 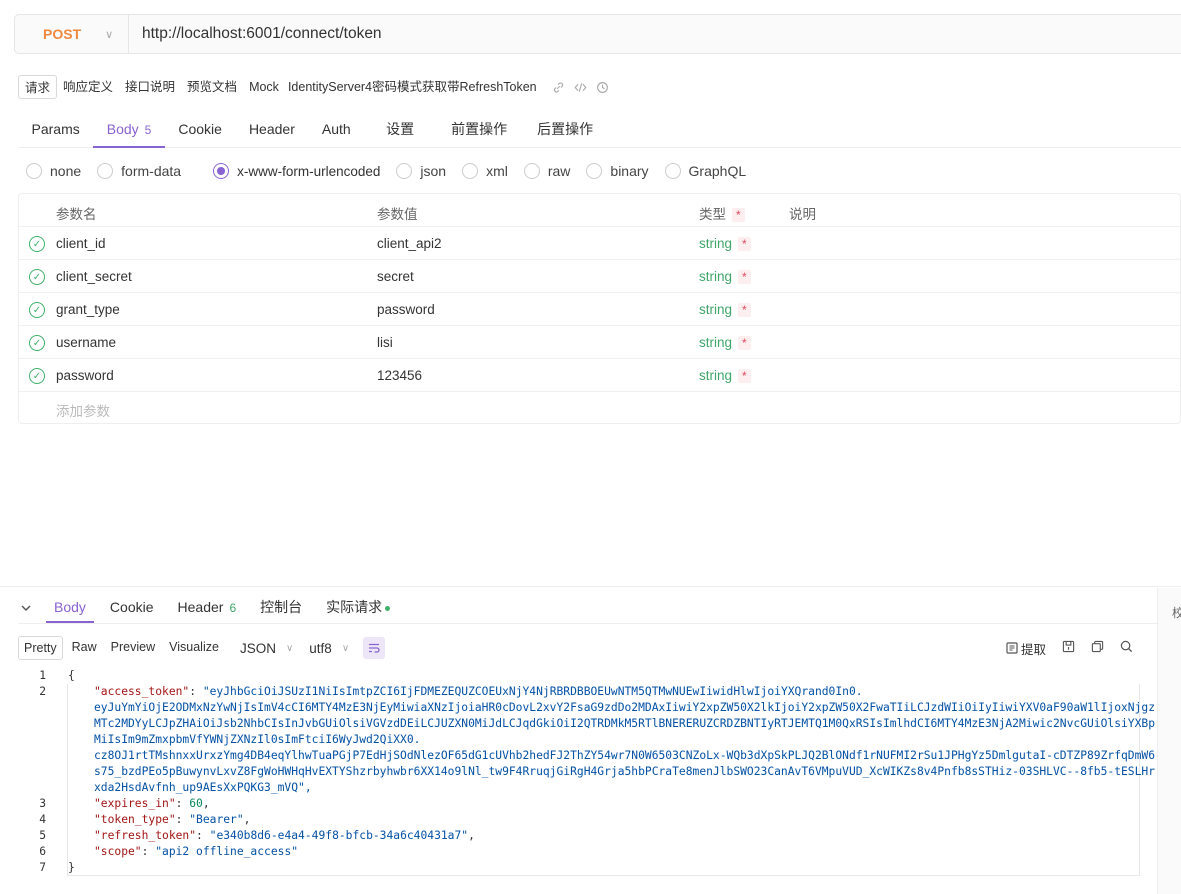 I want to click on wrap-lines-icon, so click(x=374, y=648).